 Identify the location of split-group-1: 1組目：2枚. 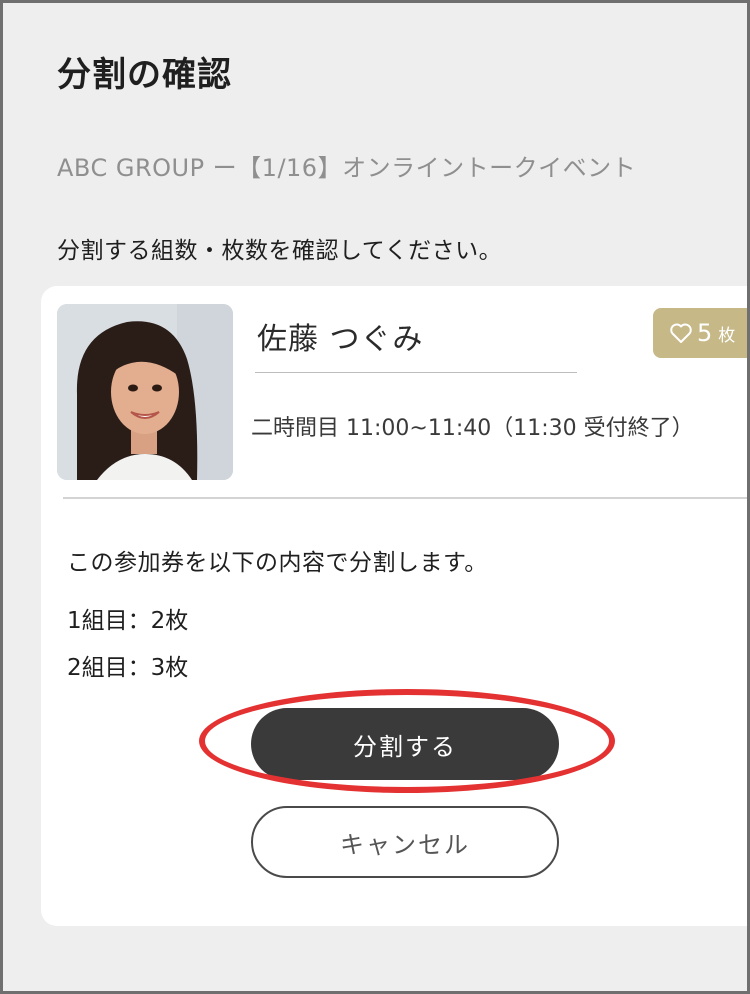
(128, 621).